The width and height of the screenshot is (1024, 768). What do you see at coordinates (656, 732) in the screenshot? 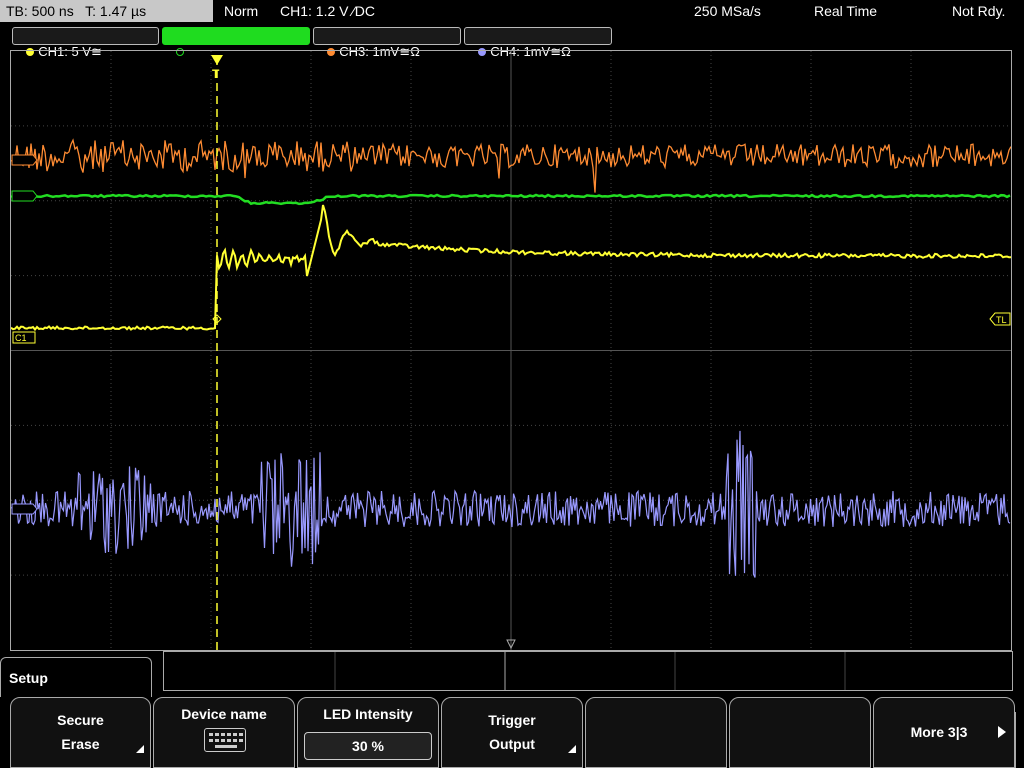
I see `softkey-5-empty` at bounding box center [656, 732].